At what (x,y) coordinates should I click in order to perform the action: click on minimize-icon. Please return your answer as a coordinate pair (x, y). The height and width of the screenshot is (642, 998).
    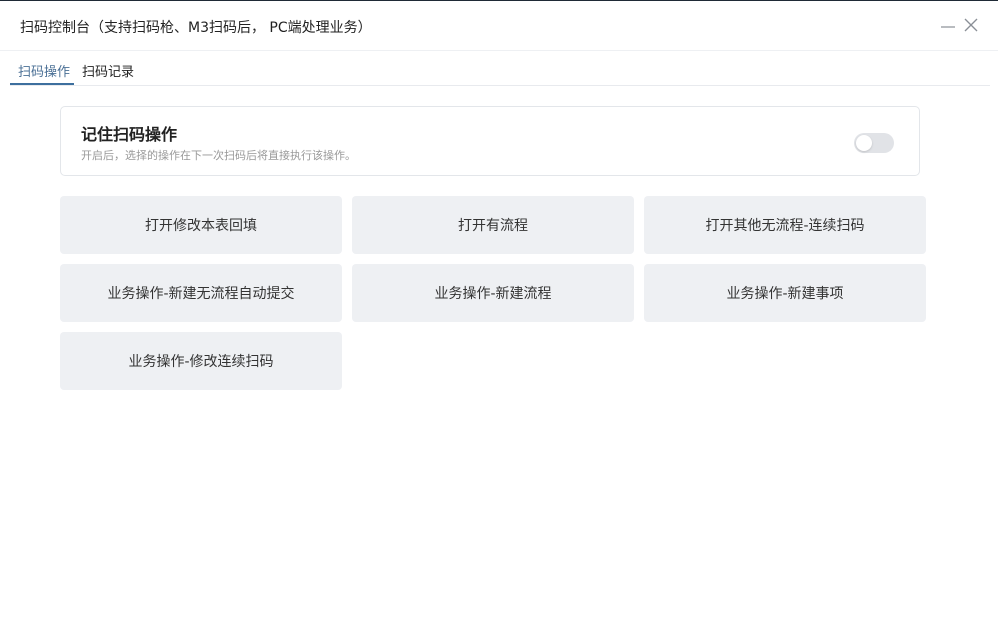
    Looking at the image, I should click on (948, 25).